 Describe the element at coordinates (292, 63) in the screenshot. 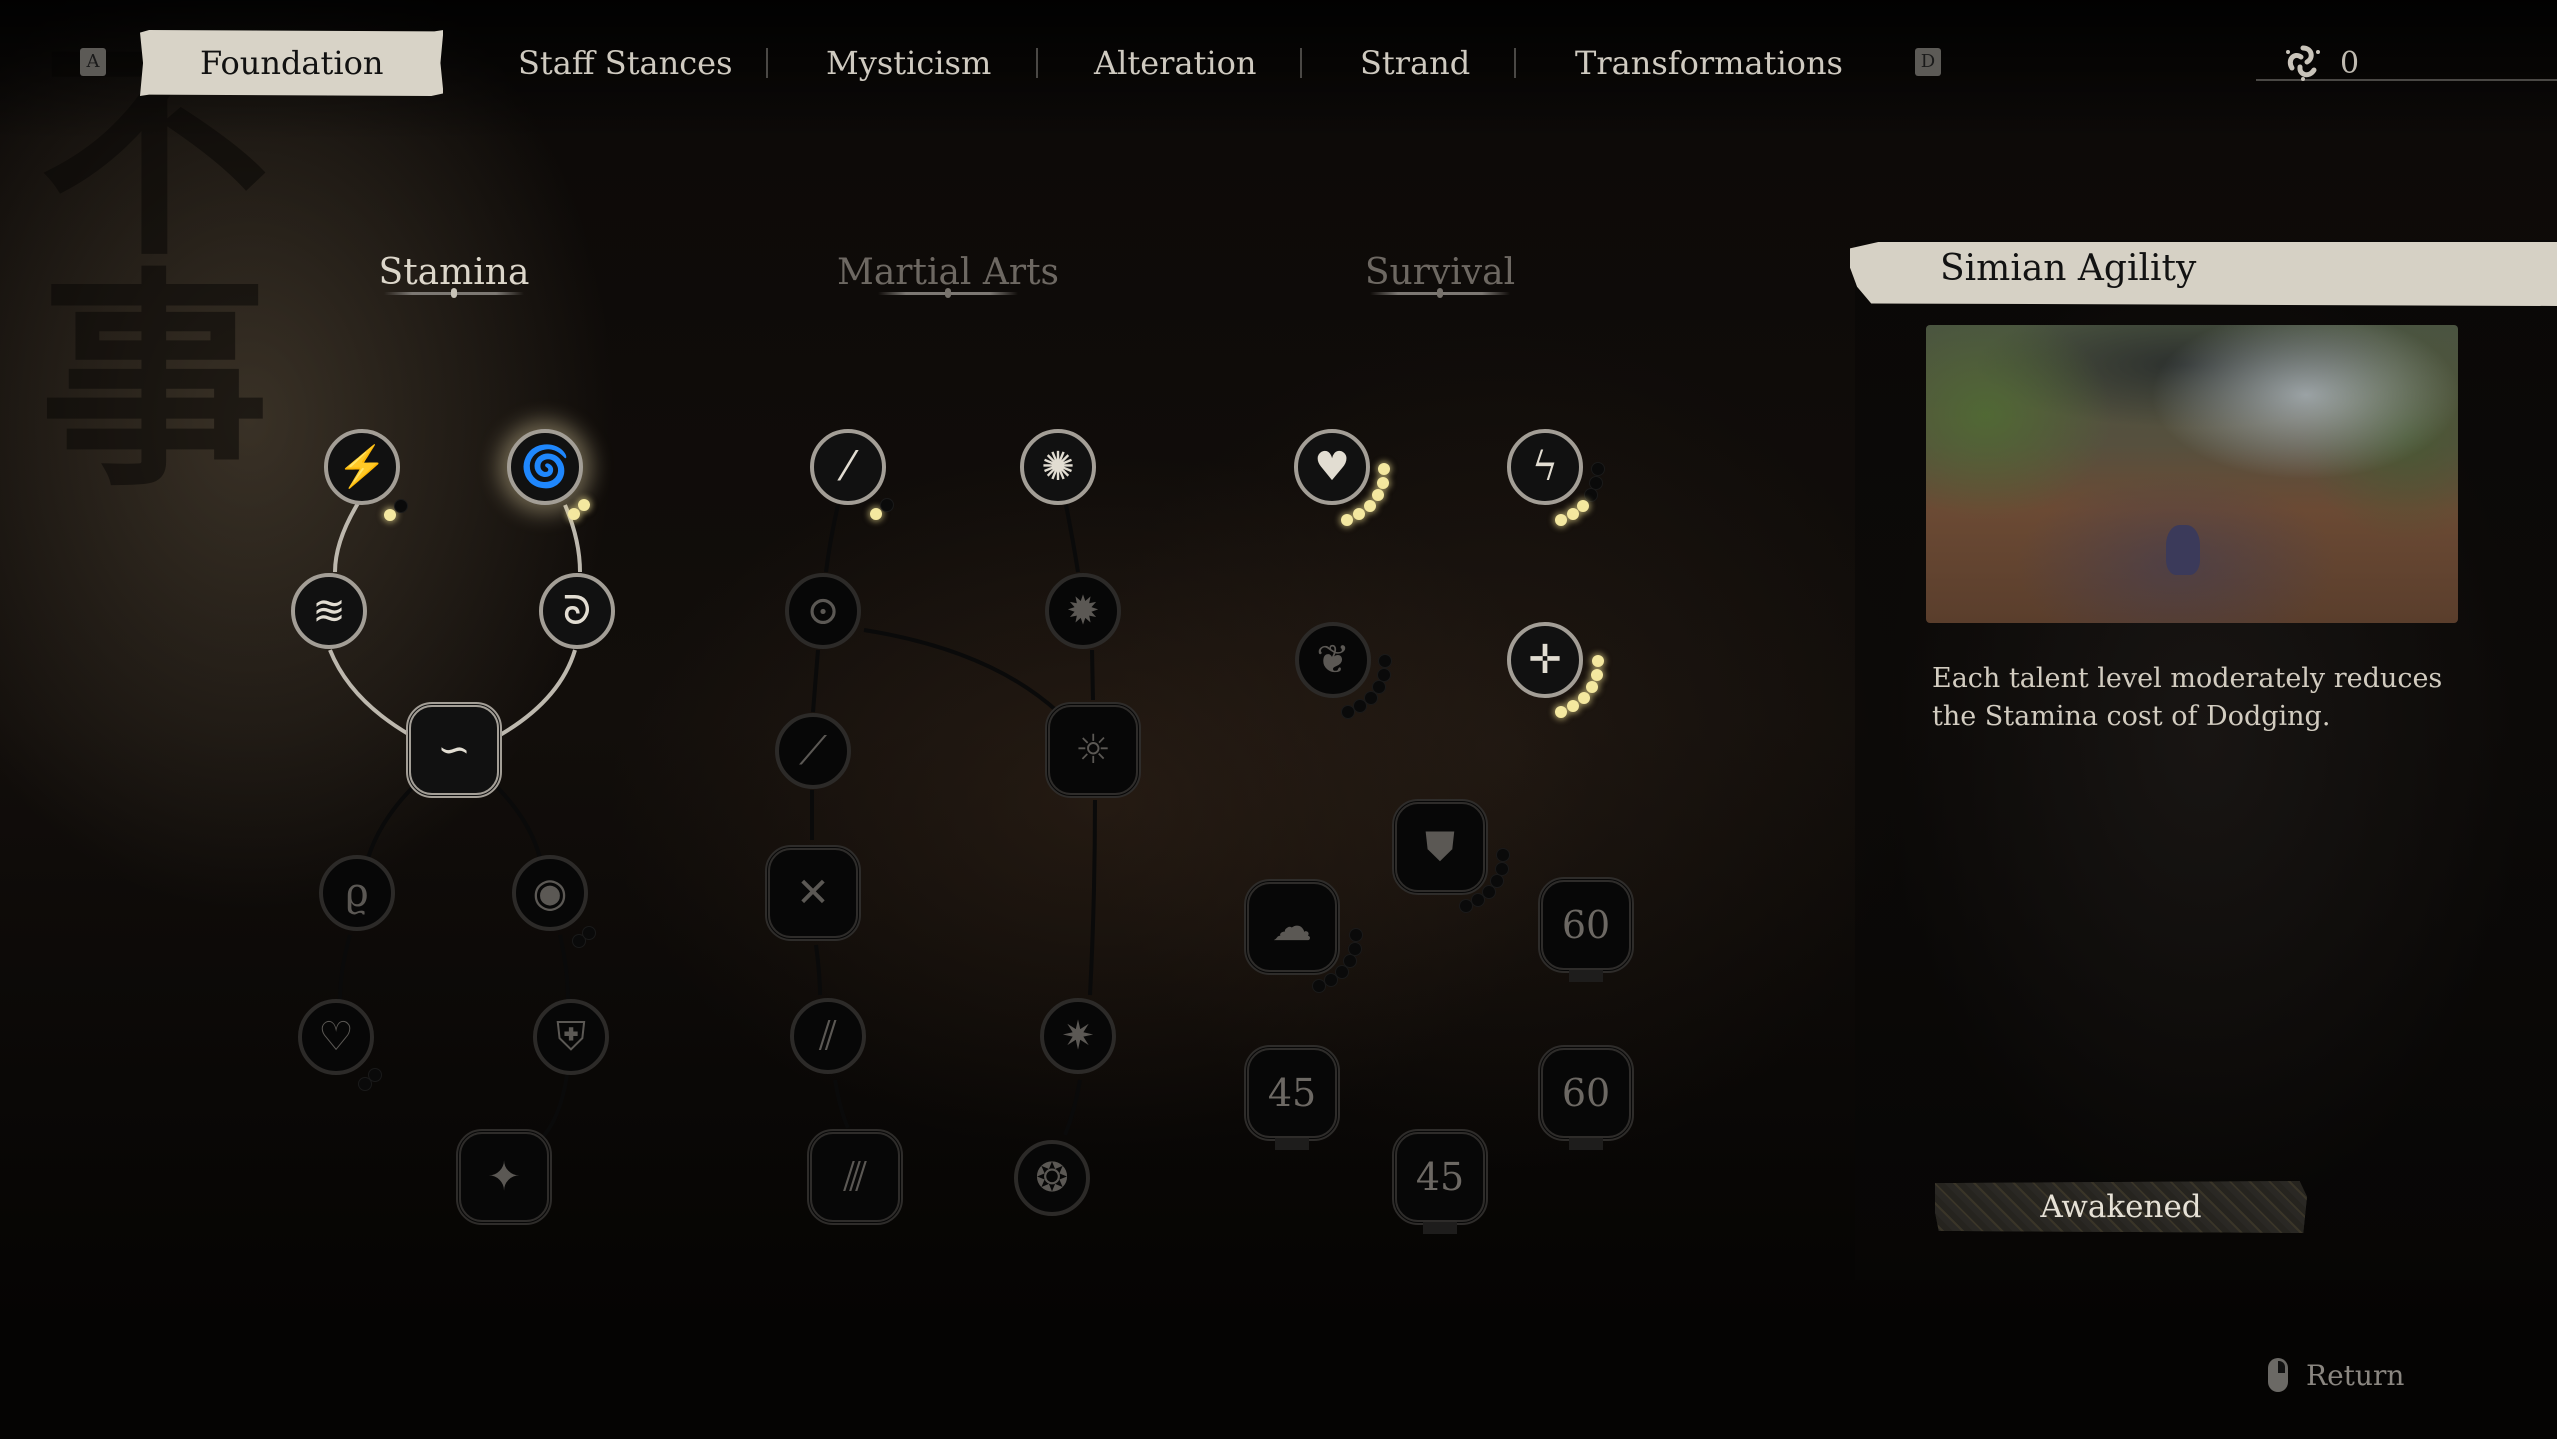

I see `tab-foundation: Foundation` at that location.